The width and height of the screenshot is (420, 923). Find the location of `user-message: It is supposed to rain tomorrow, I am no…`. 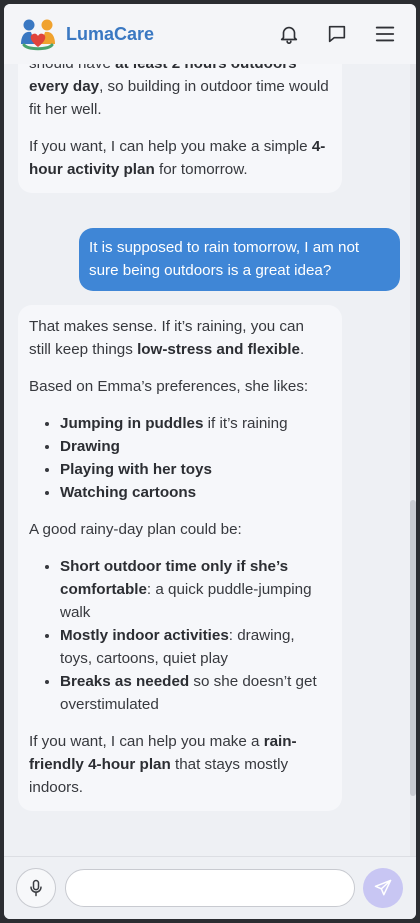

user-message: It is supposed to rain tomorrow, I am no… is located at coordinates (239, 259).